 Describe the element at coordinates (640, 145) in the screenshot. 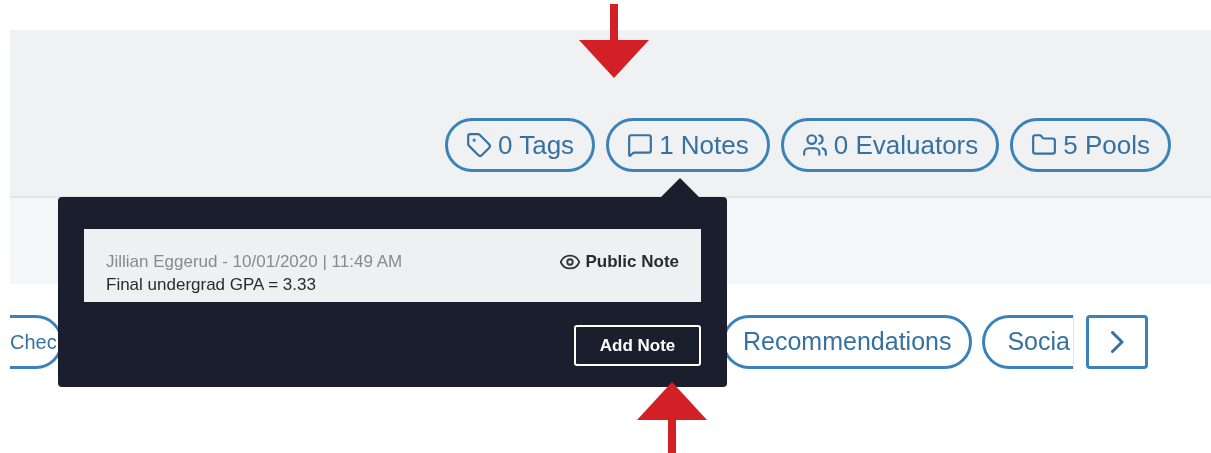

I see `speech-bubble-icon` at that location.